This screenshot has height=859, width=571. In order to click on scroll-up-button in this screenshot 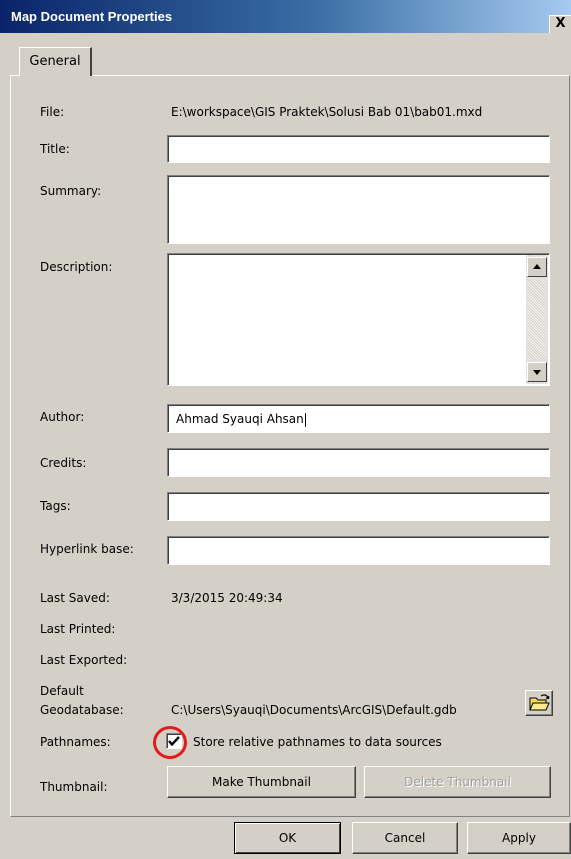, I will do `click(537, 267)`.